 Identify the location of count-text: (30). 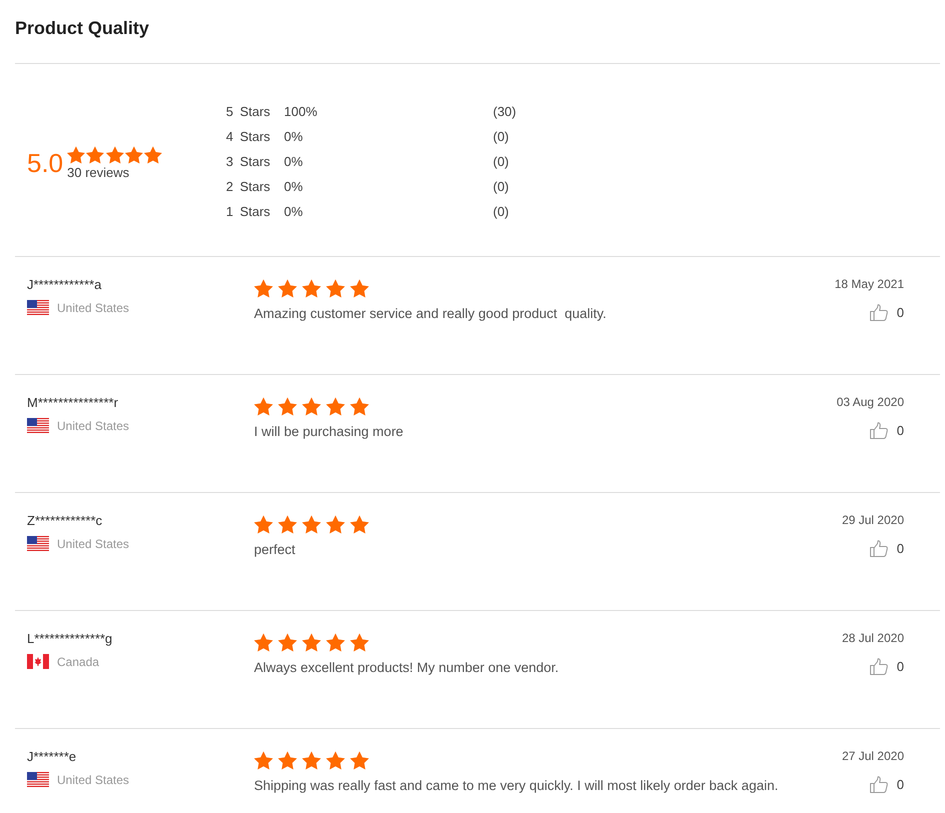
(504, 111).